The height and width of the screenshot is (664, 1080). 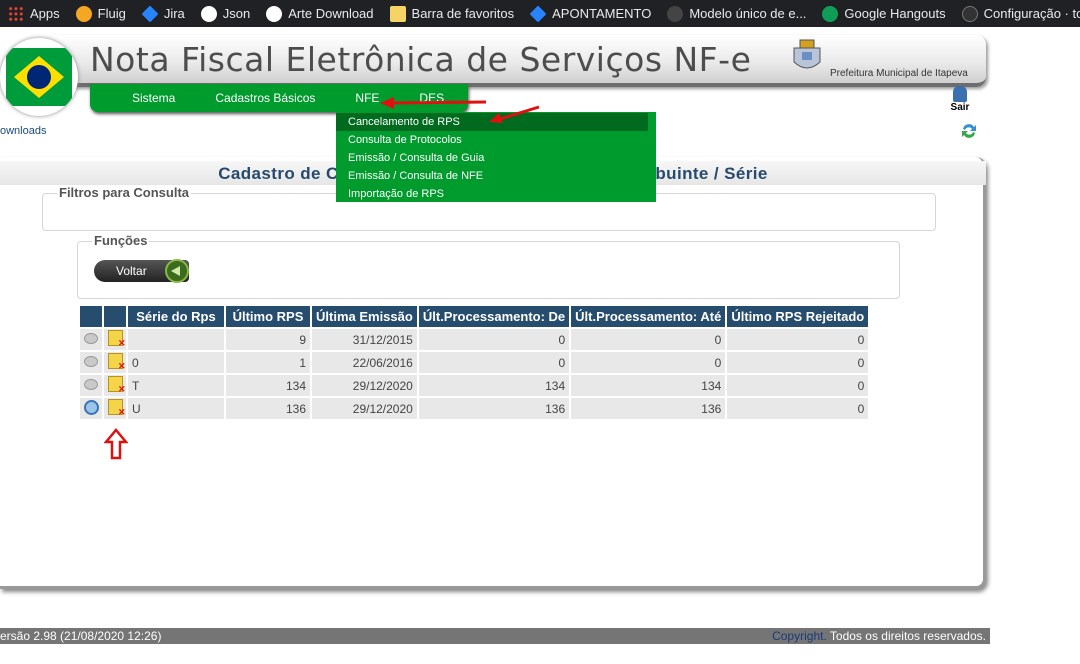 I want to click on bookmark-apps: Apps, so click(x=34, y=13).